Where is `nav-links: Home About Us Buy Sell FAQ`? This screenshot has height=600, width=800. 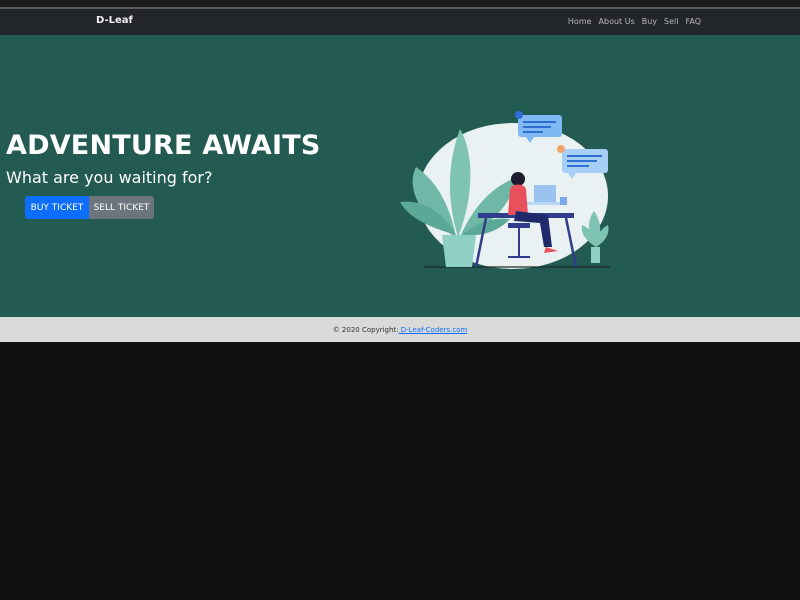 nav-links: Home About Us Buy Sell FAQ is located at coordinates (634, 21).